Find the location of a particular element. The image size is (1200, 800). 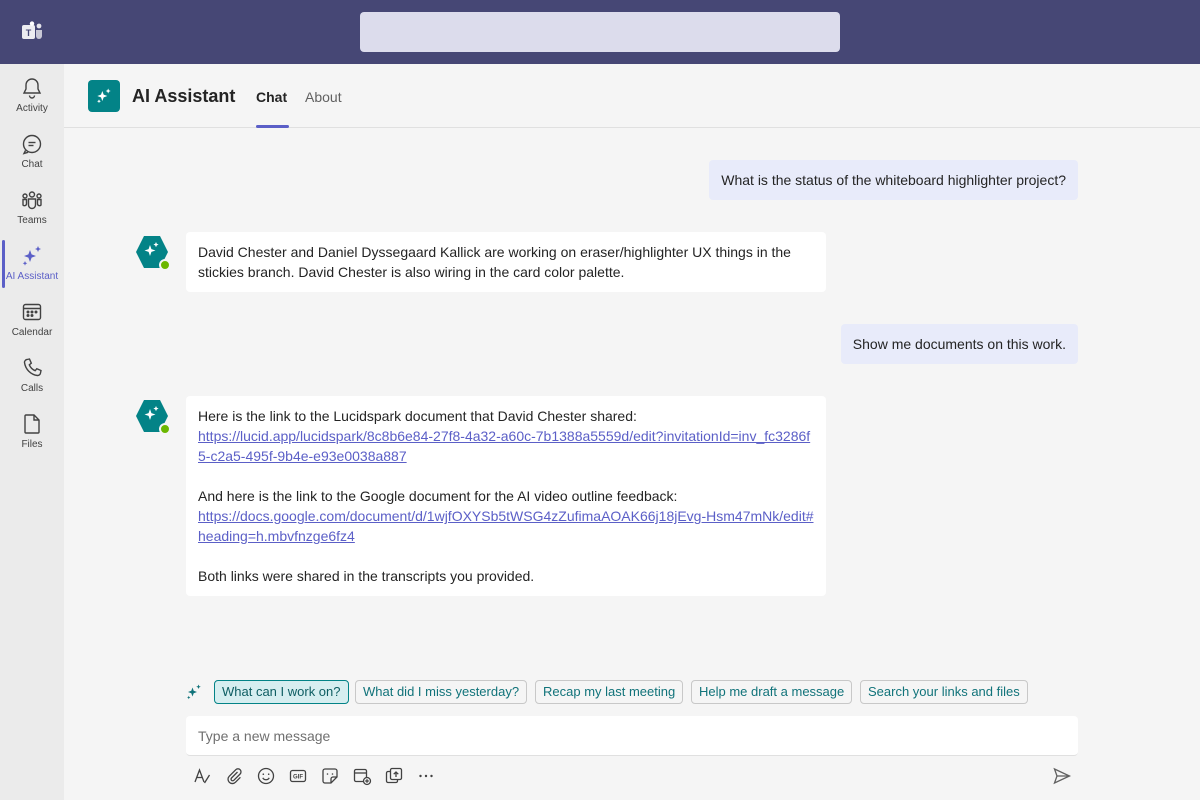

rail-item-files: Files is located at coordinates (32, 432).